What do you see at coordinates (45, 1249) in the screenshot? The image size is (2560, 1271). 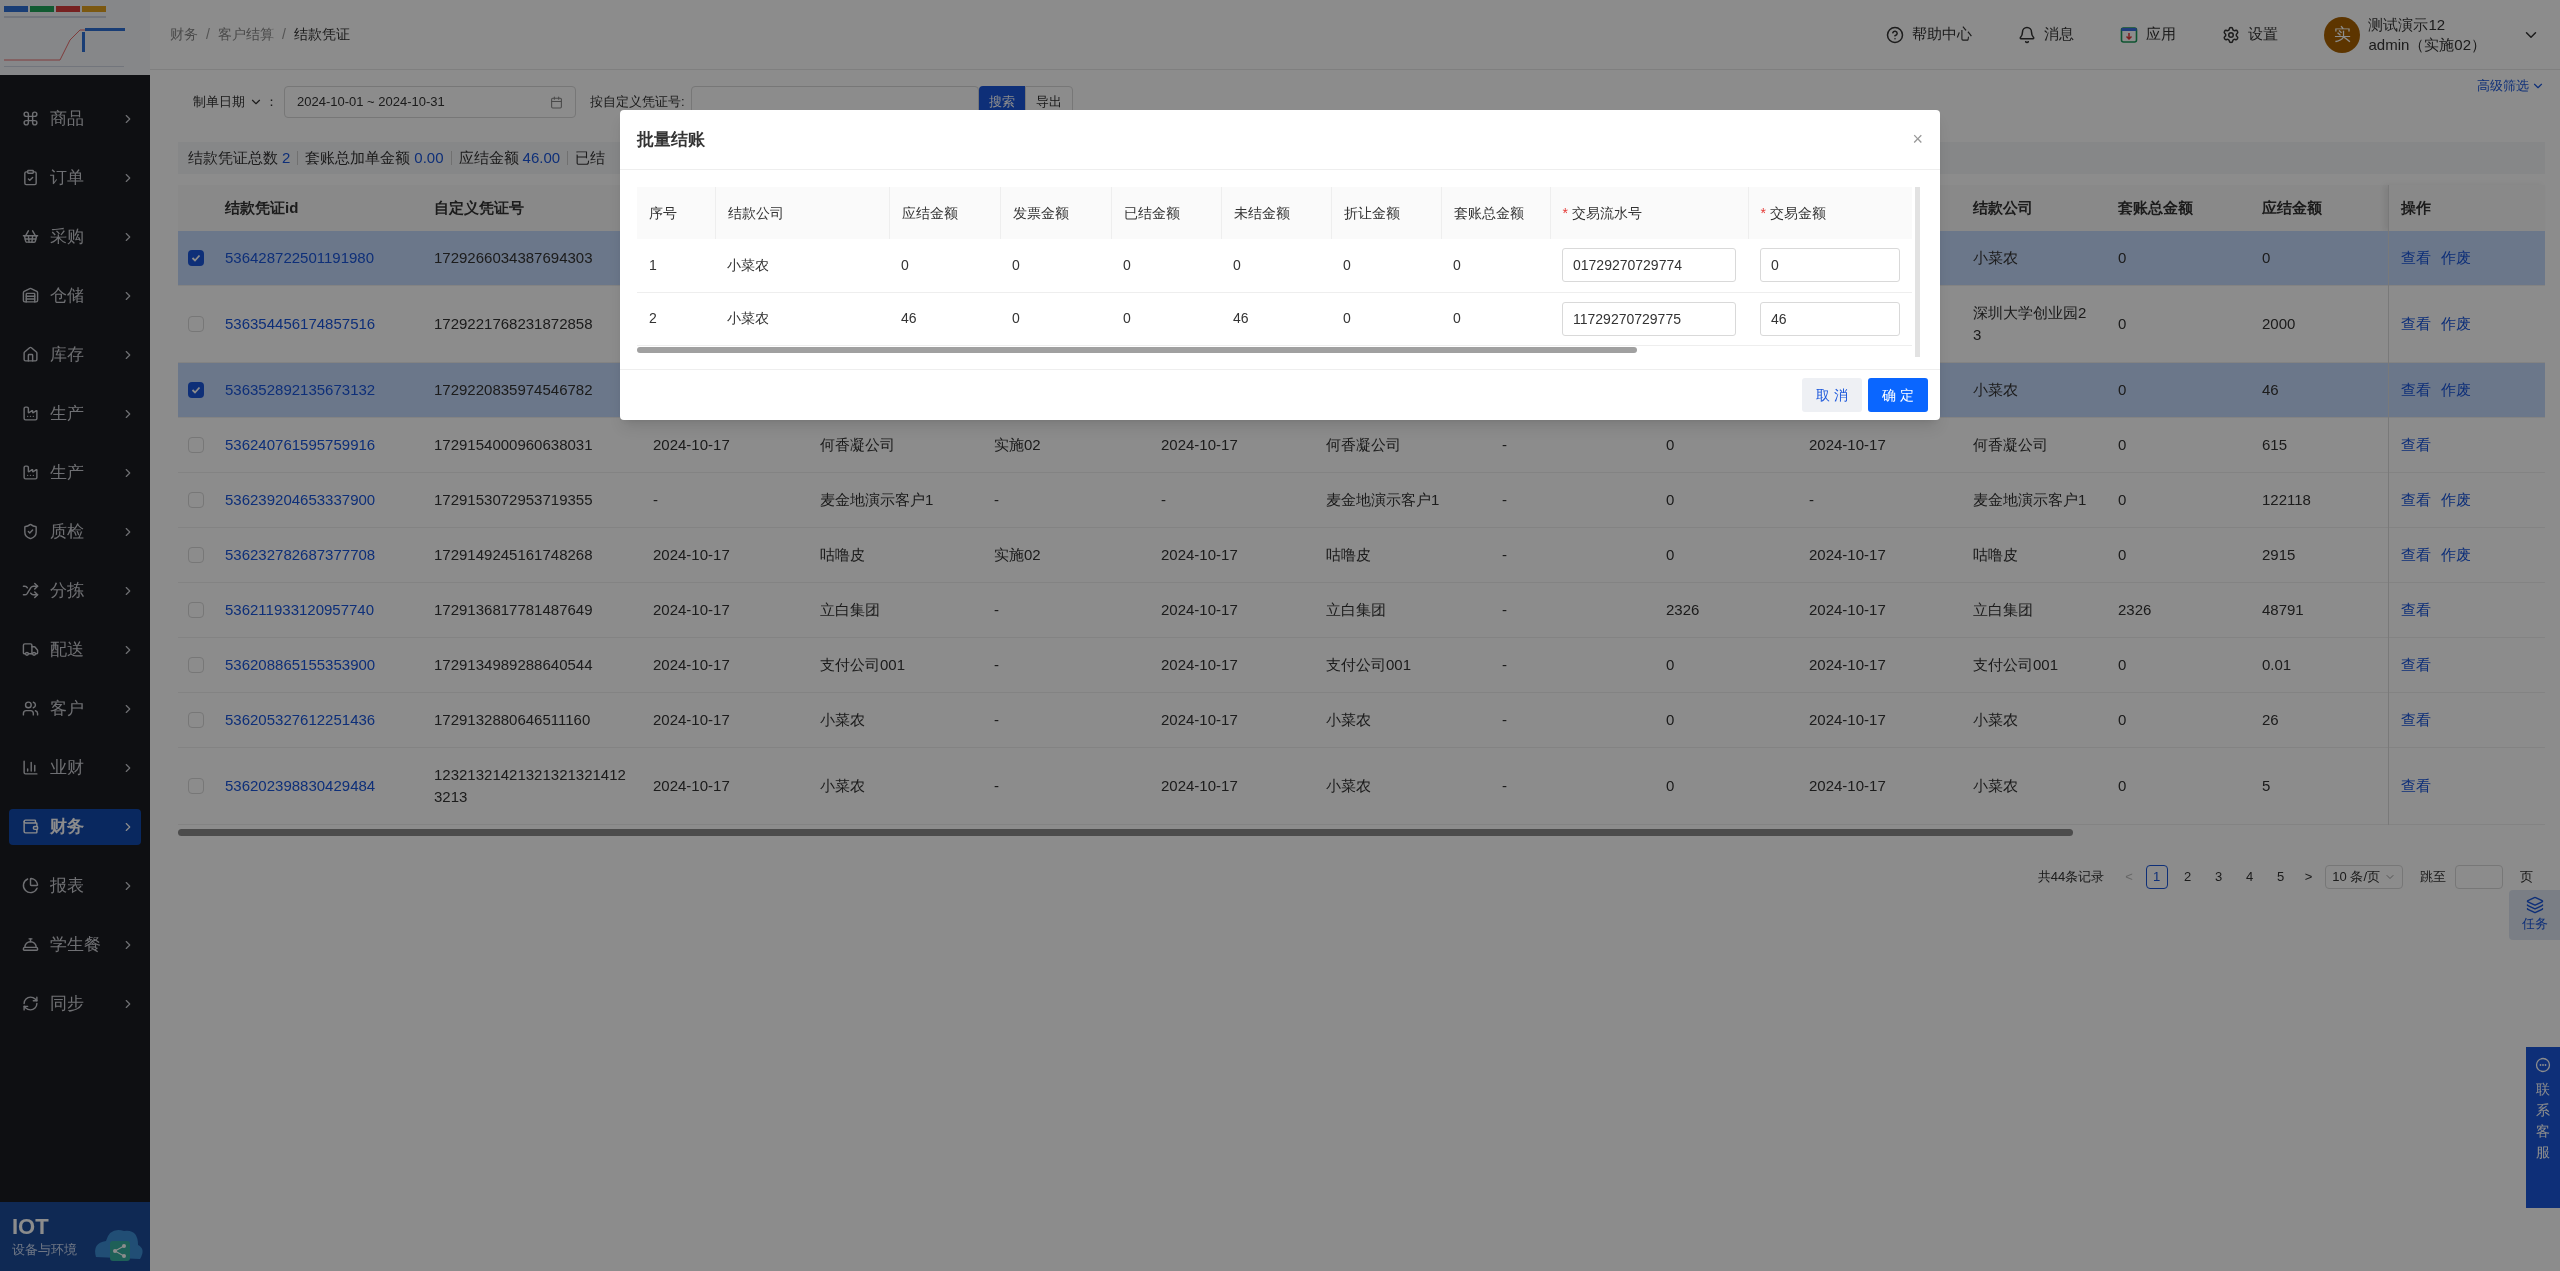 I see `banner-subtitle: 设备与环境` at bounding box center [45, 1249].